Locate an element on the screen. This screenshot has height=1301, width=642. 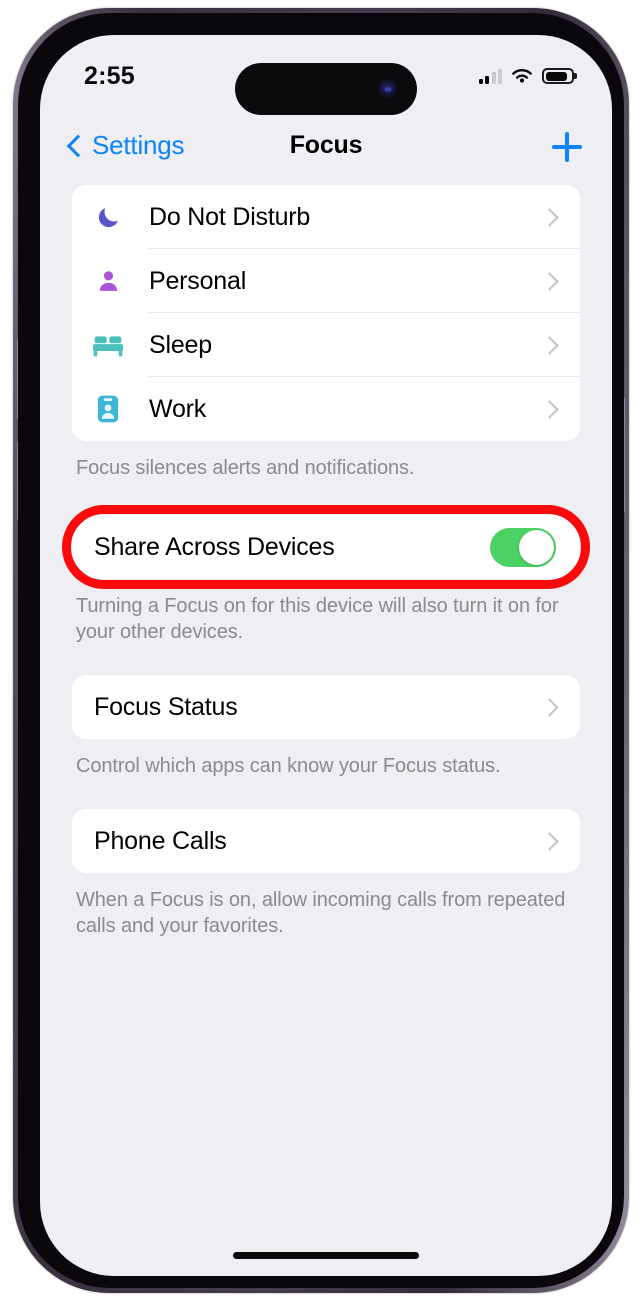
focus-status-row: Focus Status is located at coordinates (326, 707).